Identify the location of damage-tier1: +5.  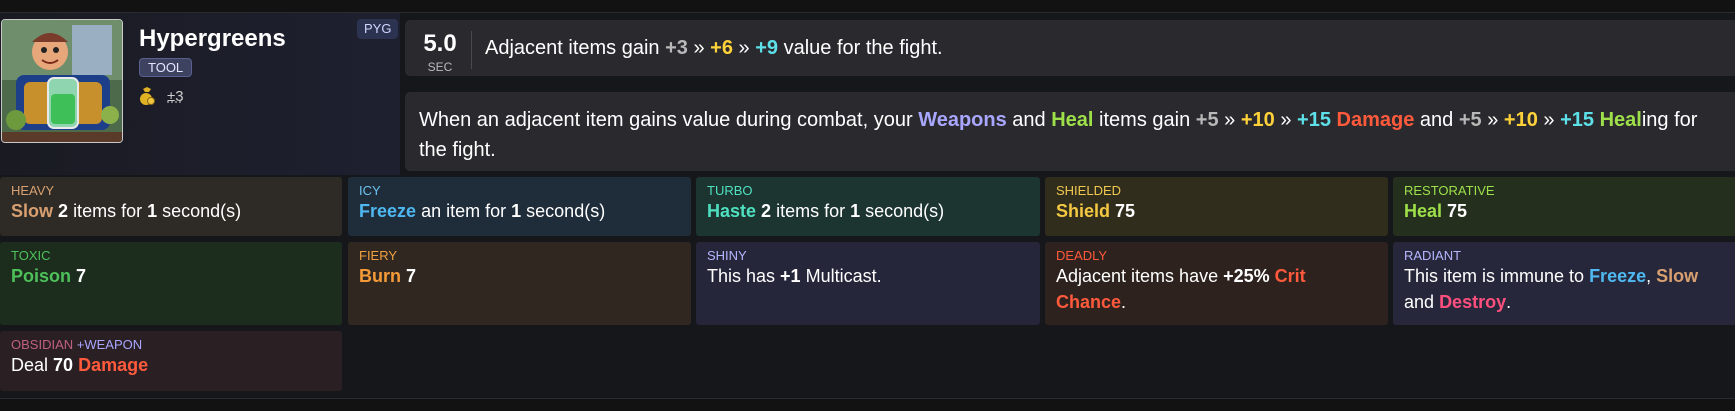
(1207, 120).